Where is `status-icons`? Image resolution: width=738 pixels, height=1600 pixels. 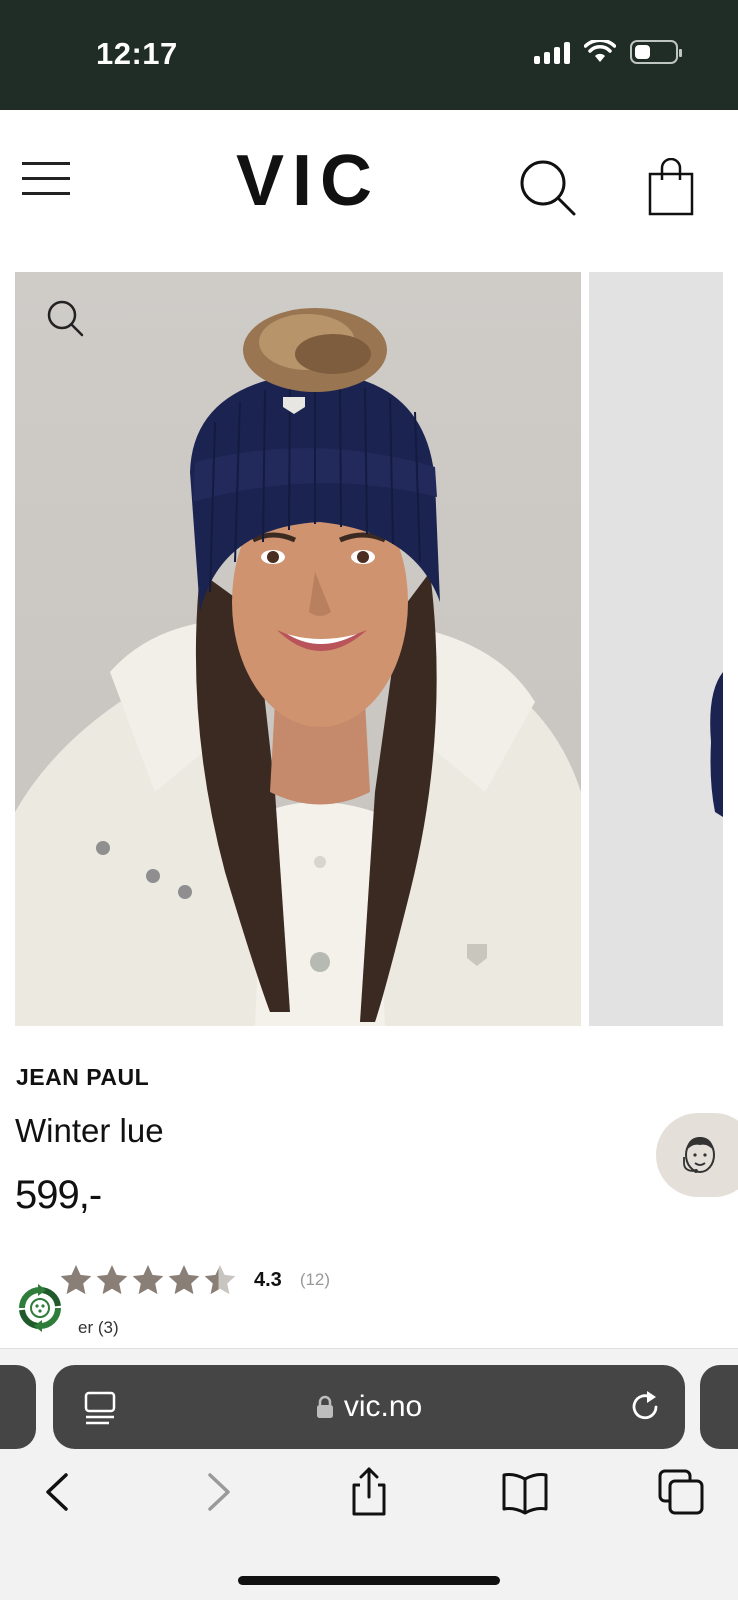 status-icons is located at coordinates (608, 52).